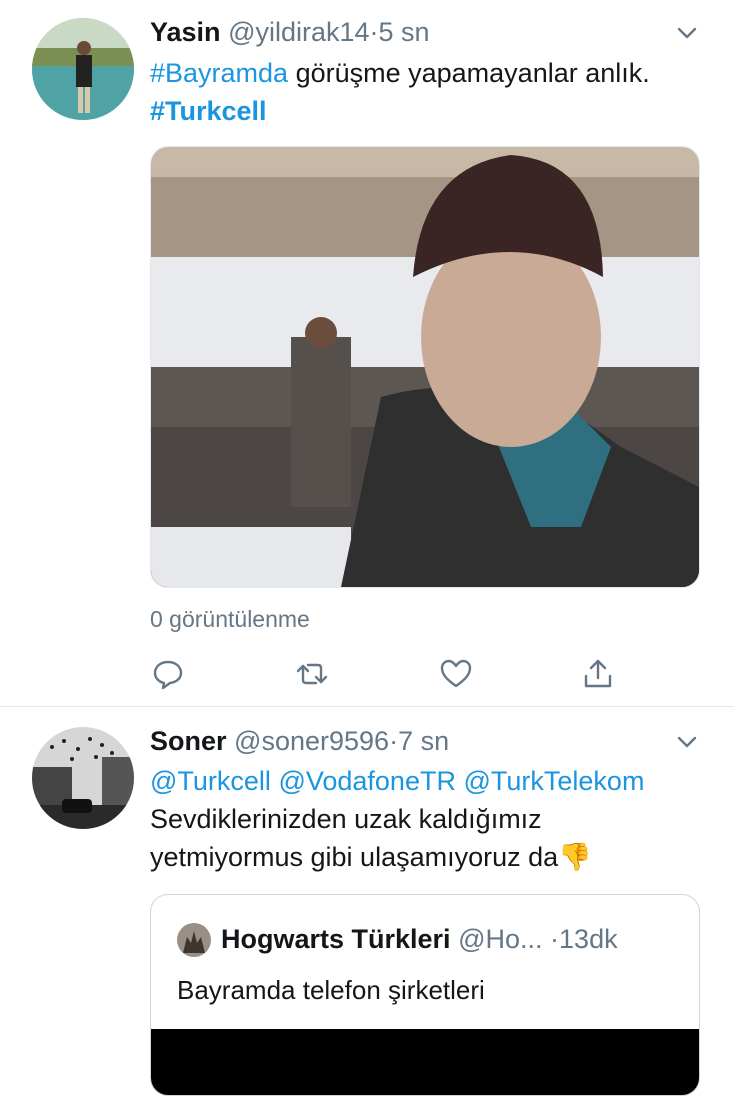 Image resolution: width=734 pixels, height=1096 pixels. I want to click on mentions-line: @Turkcell @VodafoneTR @TurkTelekom, so click(427, 781).